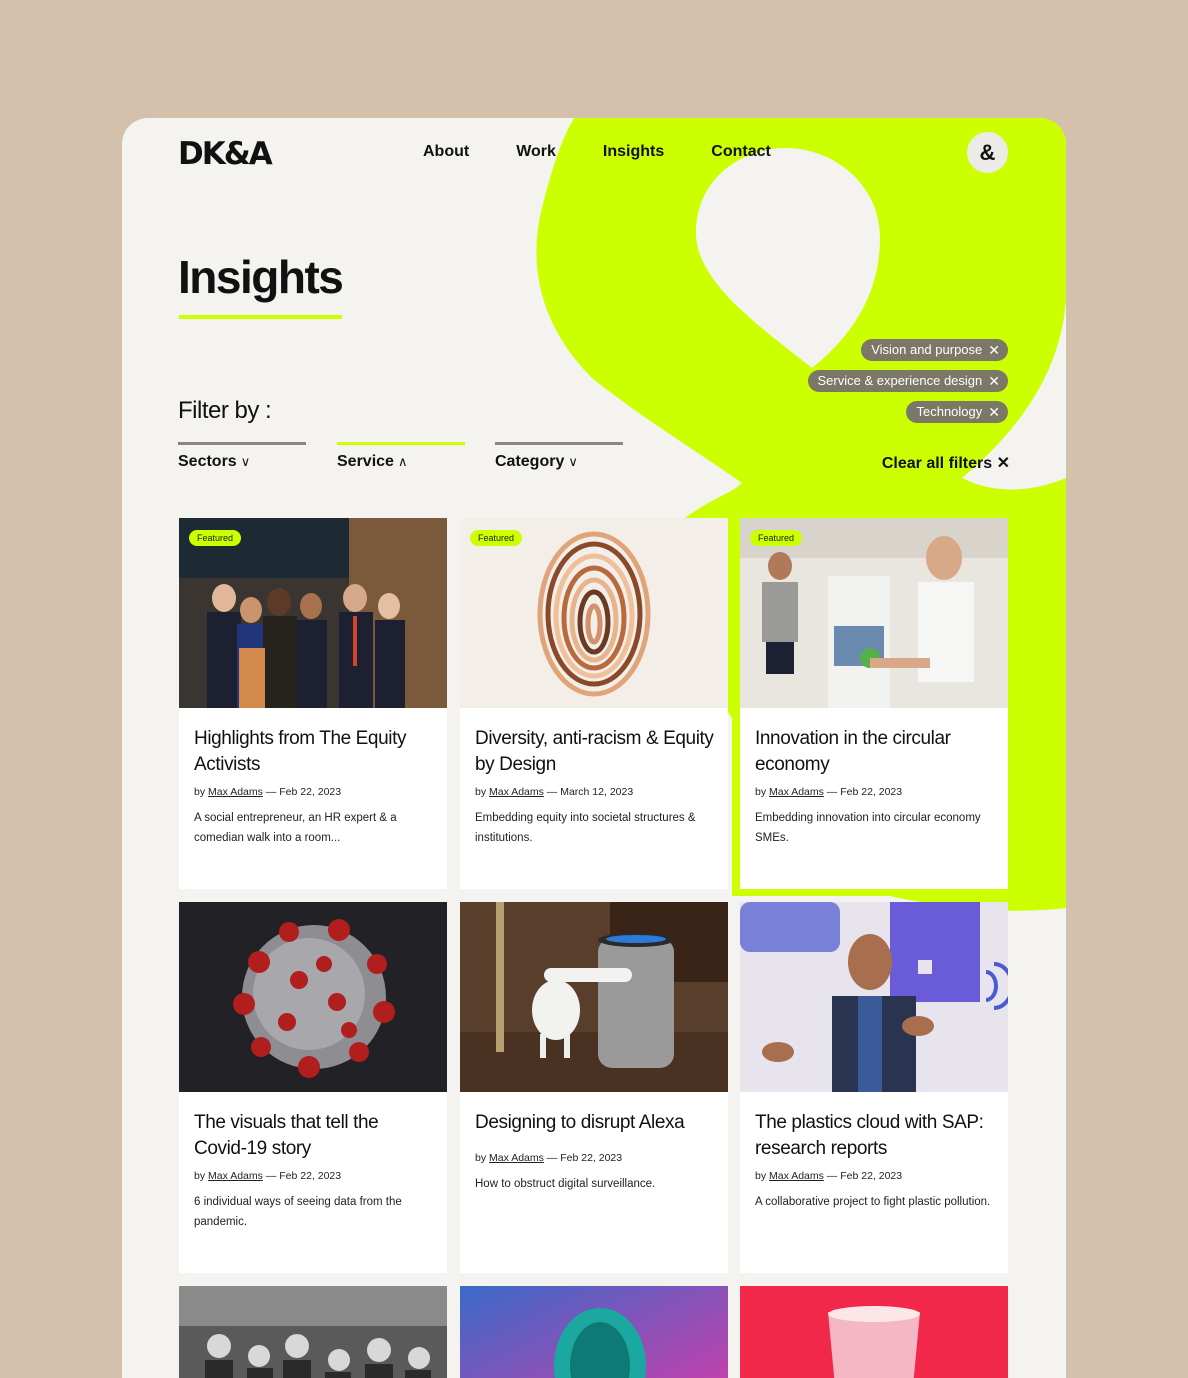 This screenshot has height=1378, width=1188. I want to click on card-meta: by Max Adams — March 12, 2023, so click(554, 792).